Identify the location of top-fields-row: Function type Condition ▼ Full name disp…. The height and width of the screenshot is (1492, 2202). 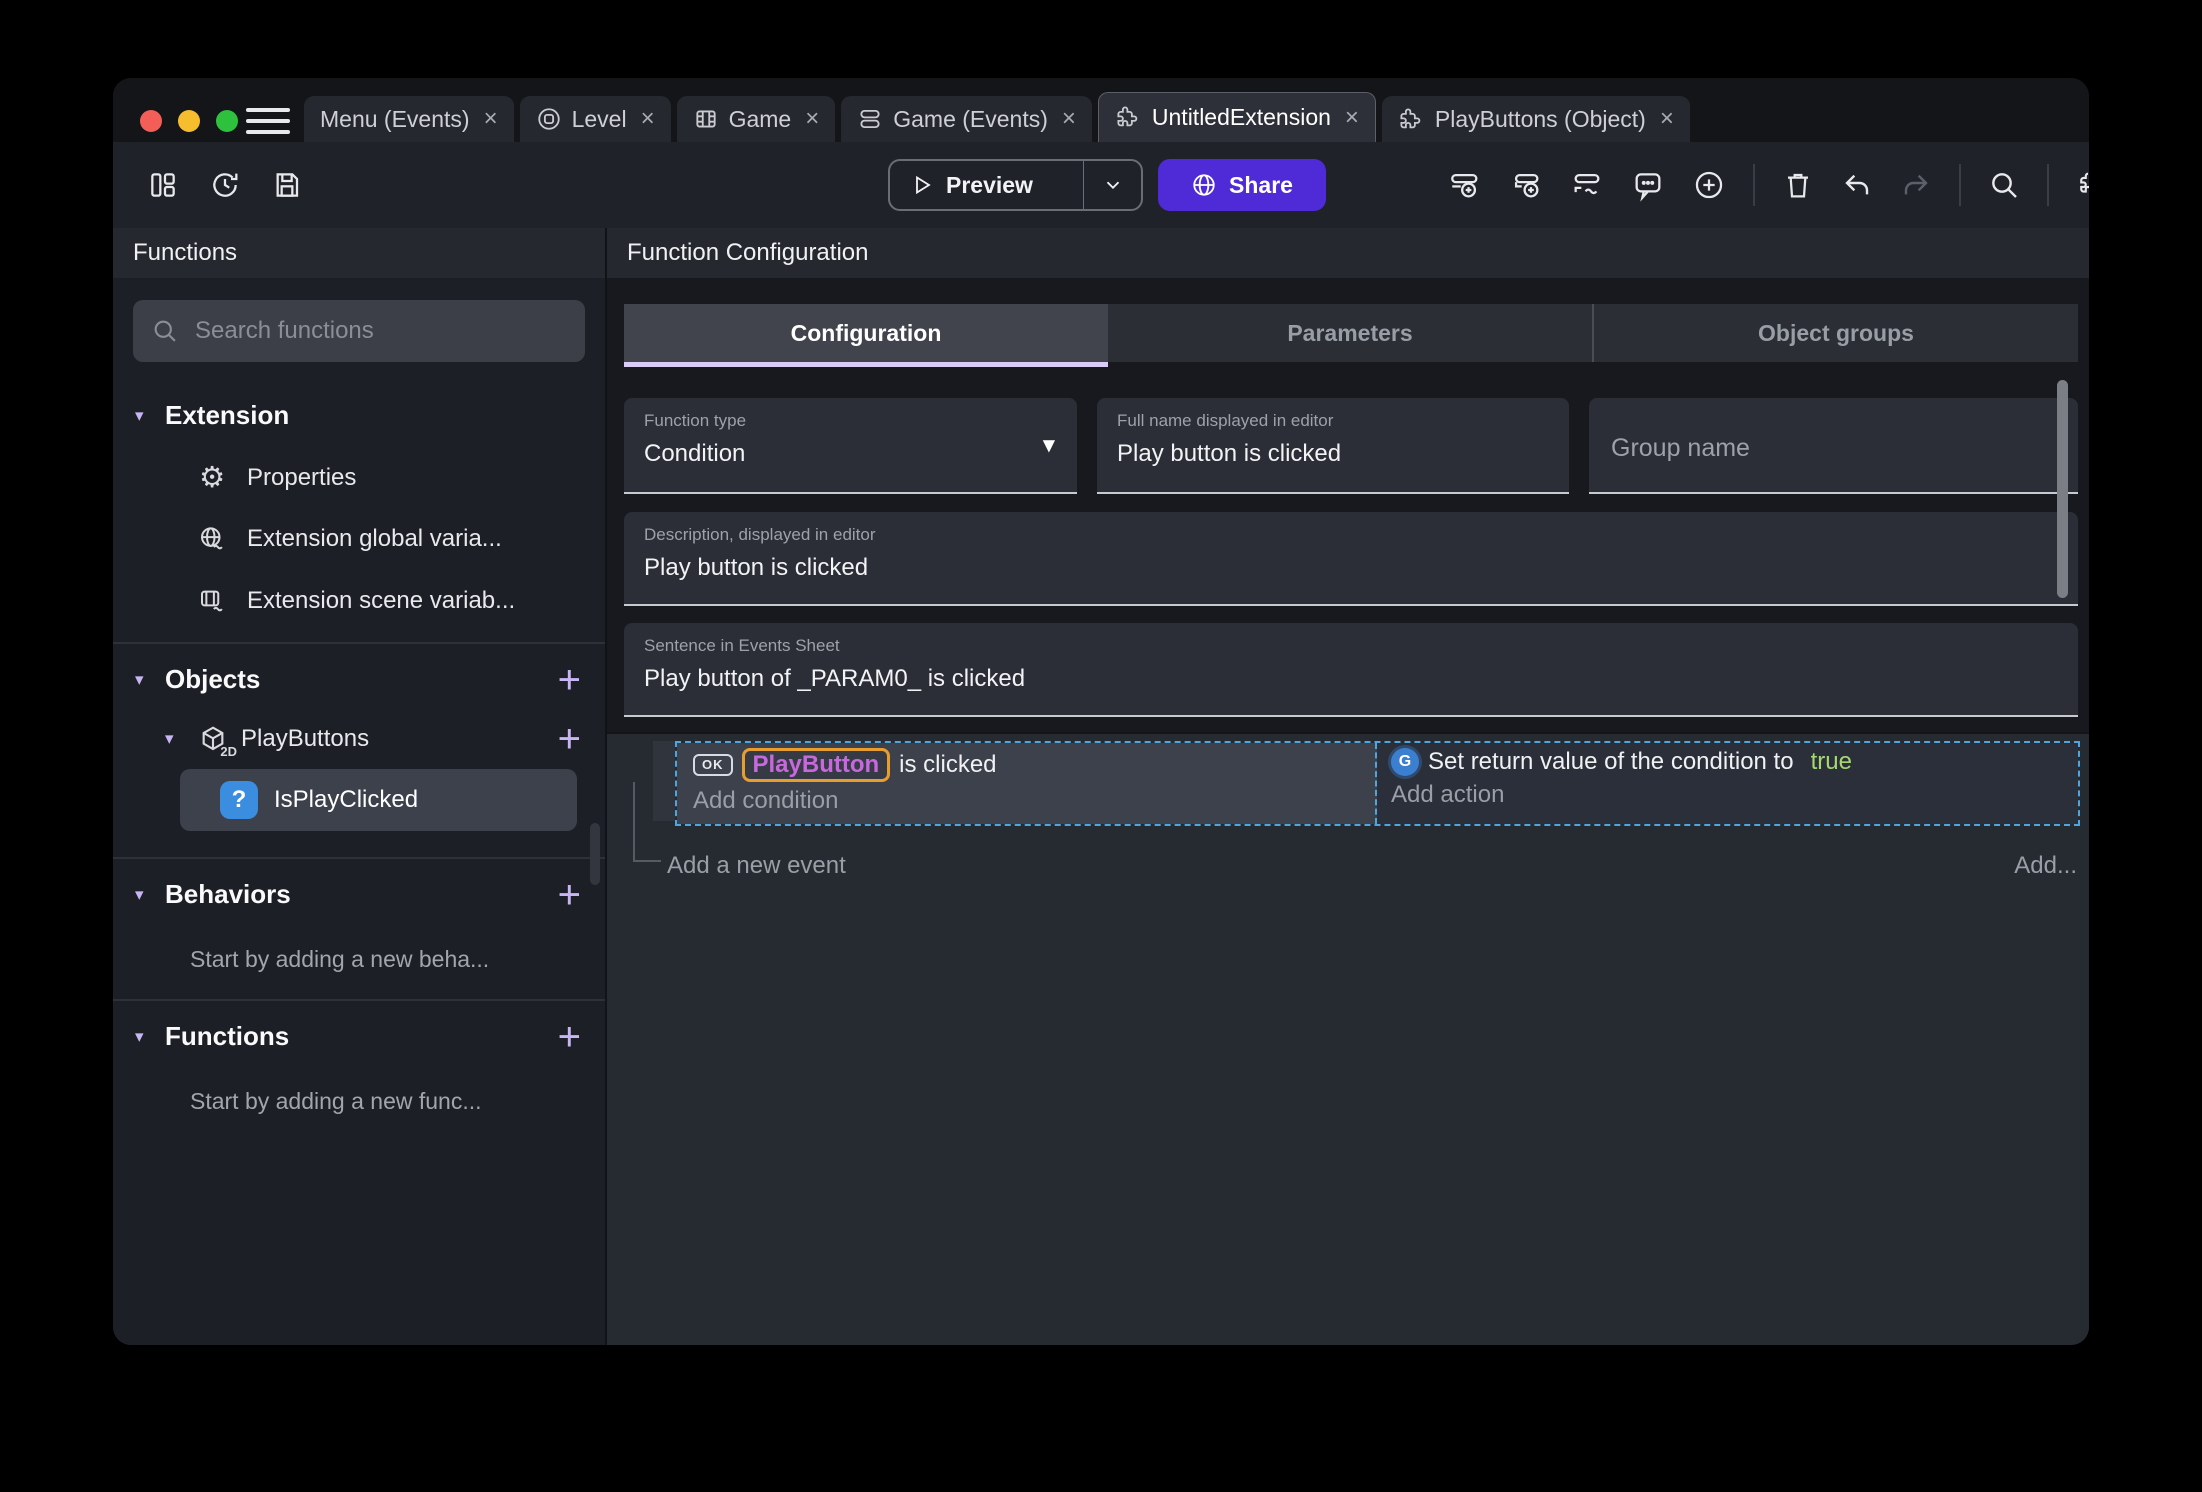
(1351, 446).